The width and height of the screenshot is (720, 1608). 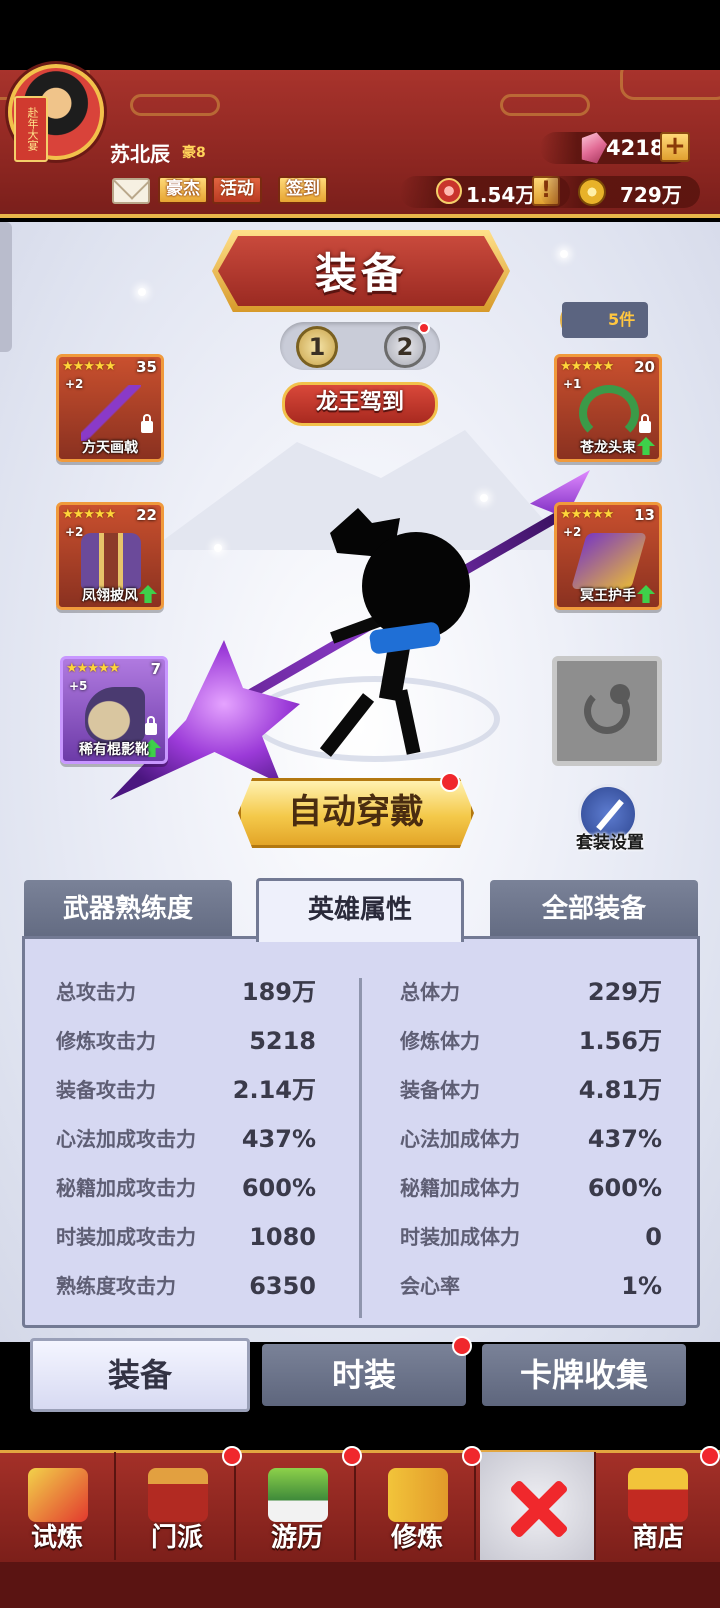 What do you see at coordinates (531, 1188) in the screenshot?
I see `stat-row: 秘籍加成体力 600%` at bounding box center [531, 1188].